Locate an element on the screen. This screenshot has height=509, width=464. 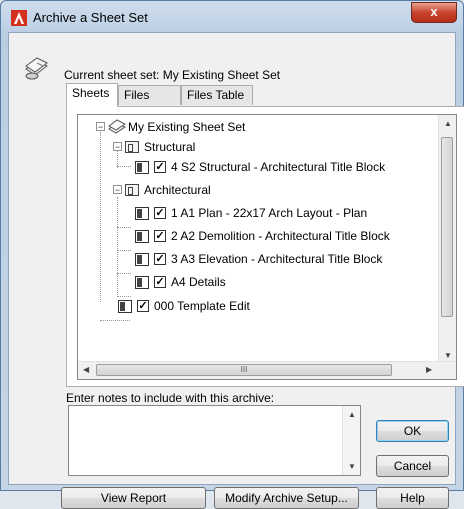
tree-vertical-scrollbar: ▲ ▼ is located at coordinates (447, 239).